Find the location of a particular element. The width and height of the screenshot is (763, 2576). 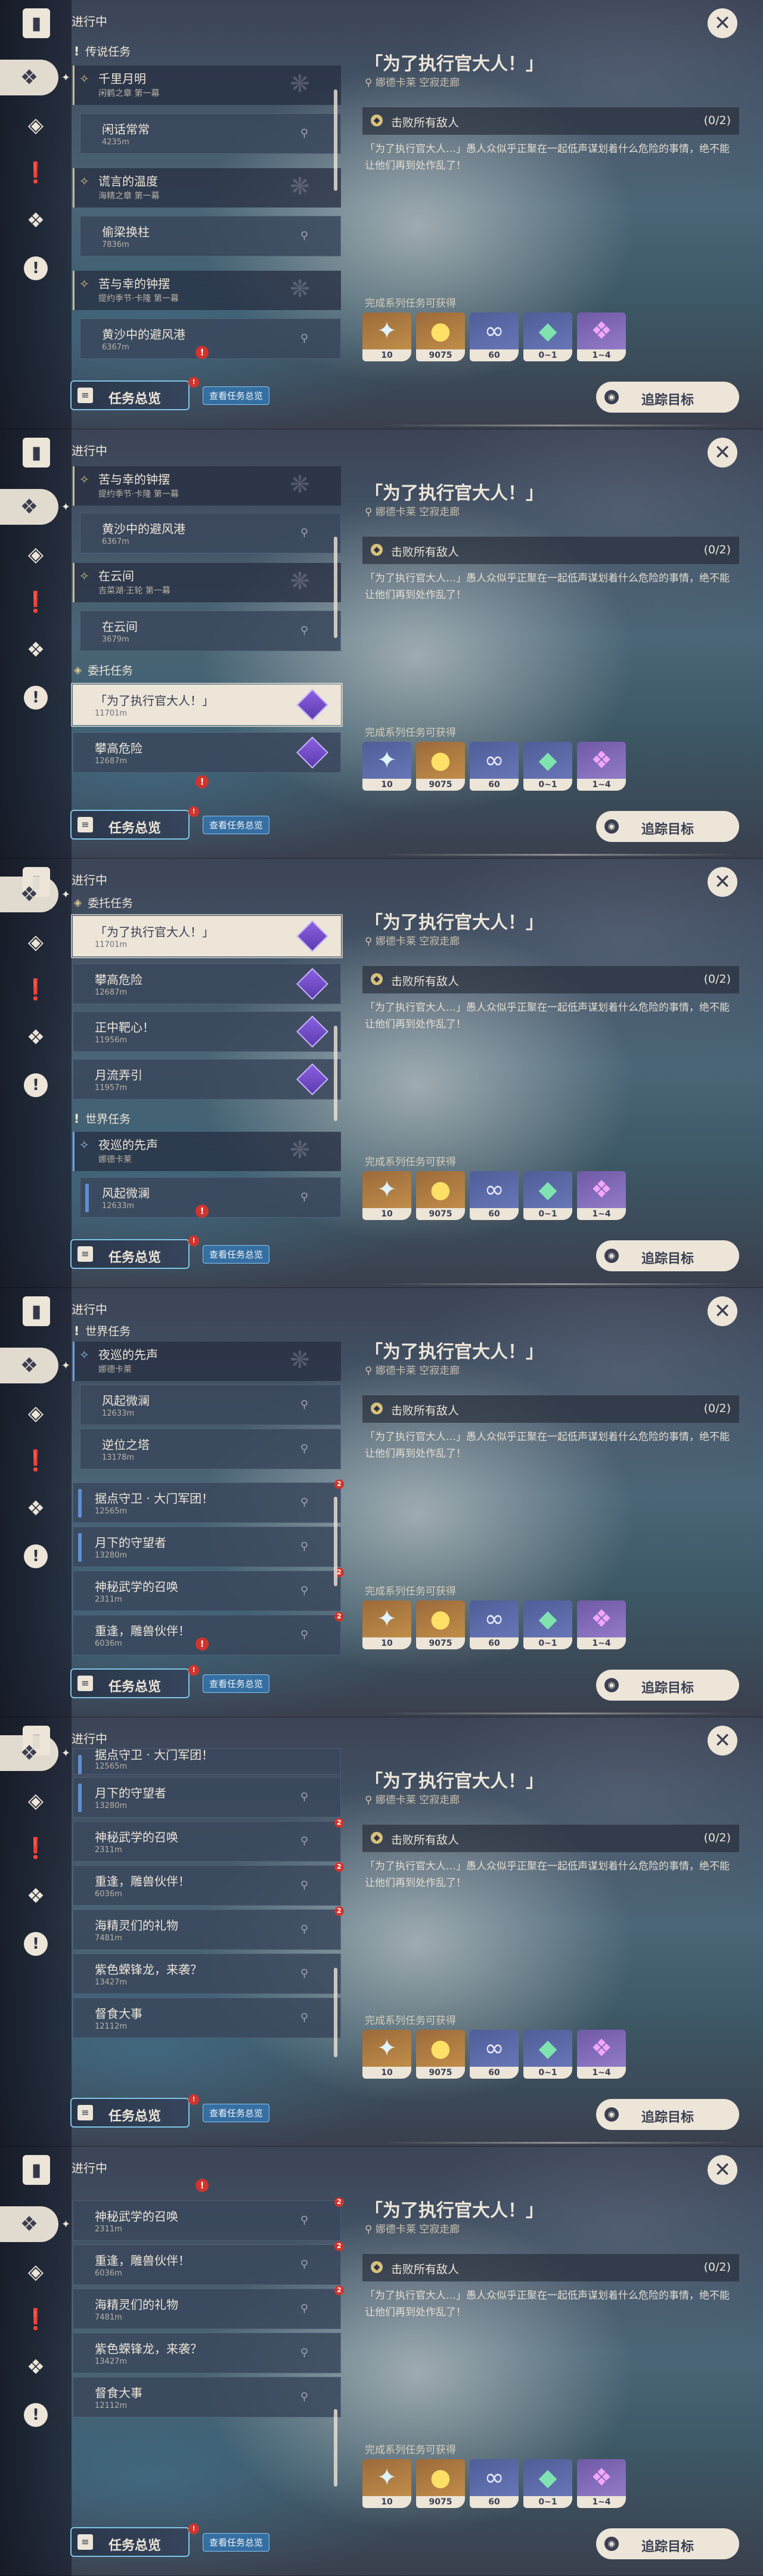

quest-row-shenmi: 神秘武学的召唤 2311m ⚲ 2 is located at coordinates (208, 2219).